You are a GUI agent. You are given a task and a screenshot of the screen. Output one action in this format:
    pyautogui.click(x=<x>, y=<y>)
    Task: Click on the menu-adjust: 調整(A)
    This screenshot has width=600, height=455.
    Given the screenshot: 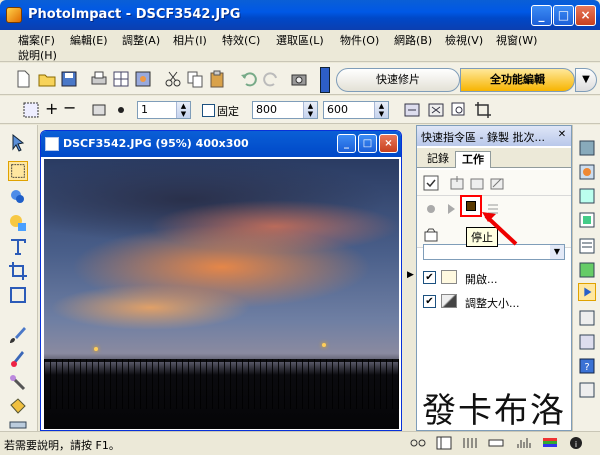 What is the action you would take?
    pyautogui.click(x=141, y=40)
    